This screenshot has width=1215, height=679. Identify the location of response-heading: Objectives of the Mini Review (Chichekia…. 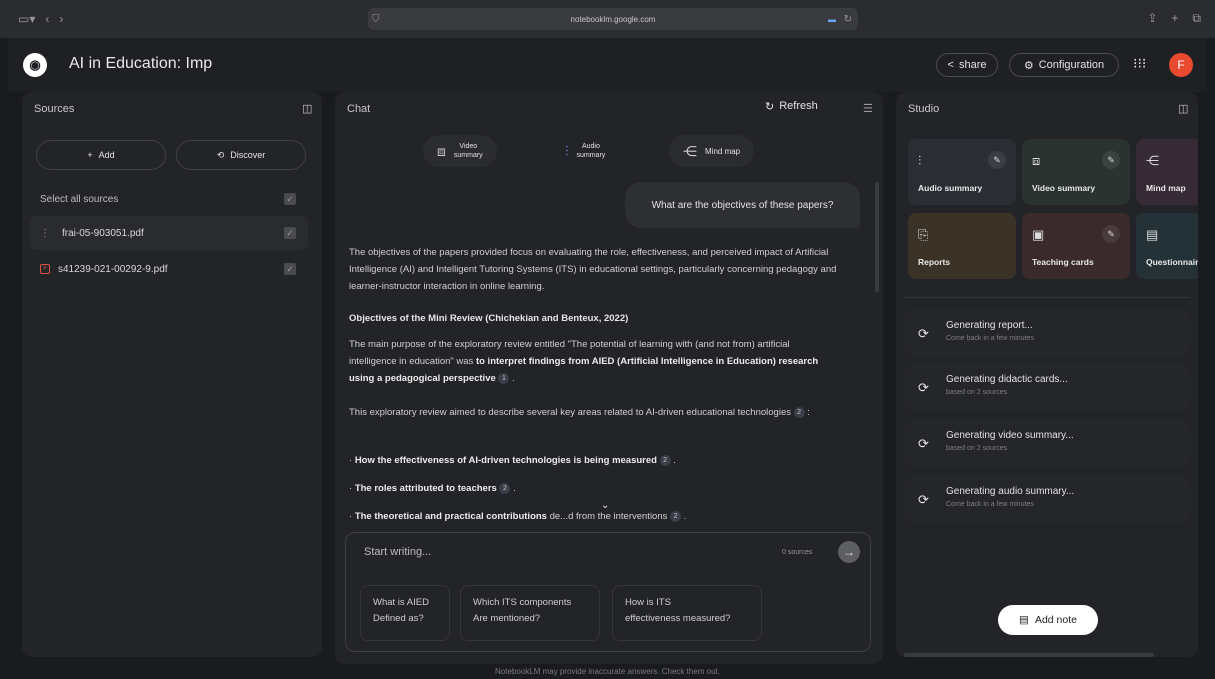
(489, 318).